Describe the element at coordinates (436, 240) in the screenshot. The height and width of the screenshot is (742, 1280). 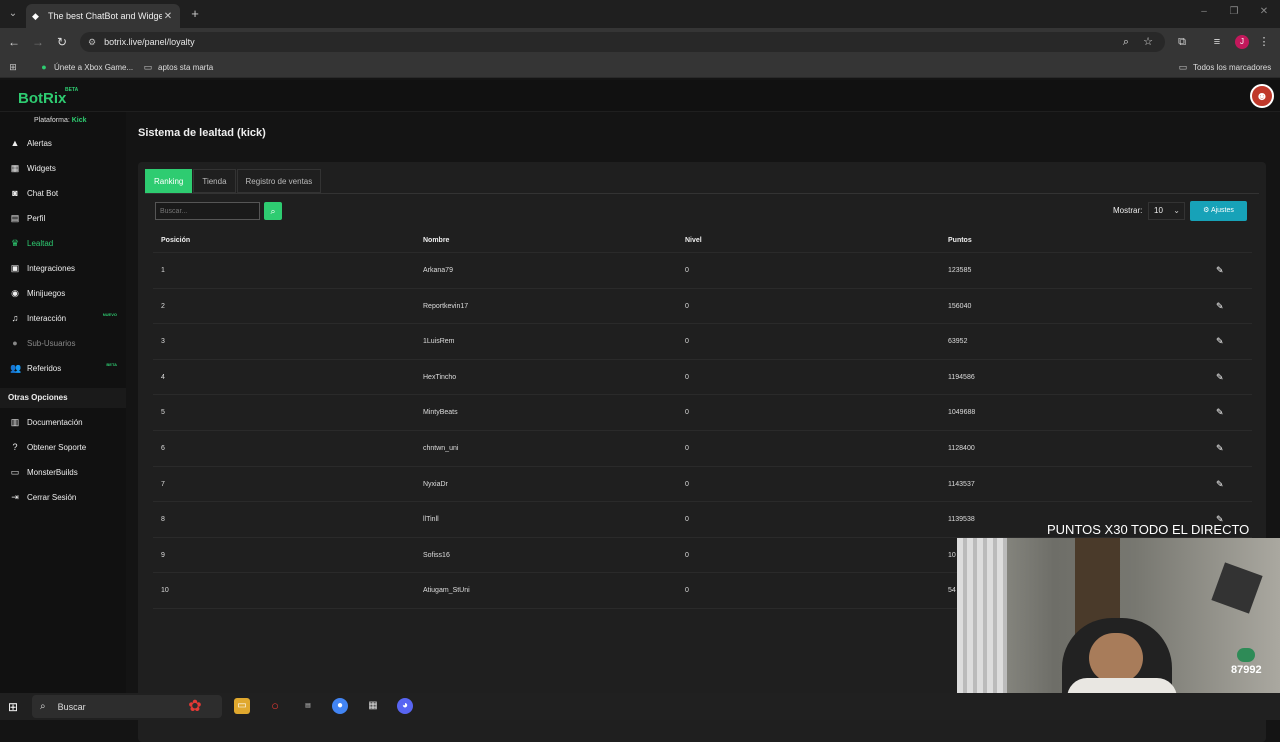
I see `header-nombre: Nombre` at that location.